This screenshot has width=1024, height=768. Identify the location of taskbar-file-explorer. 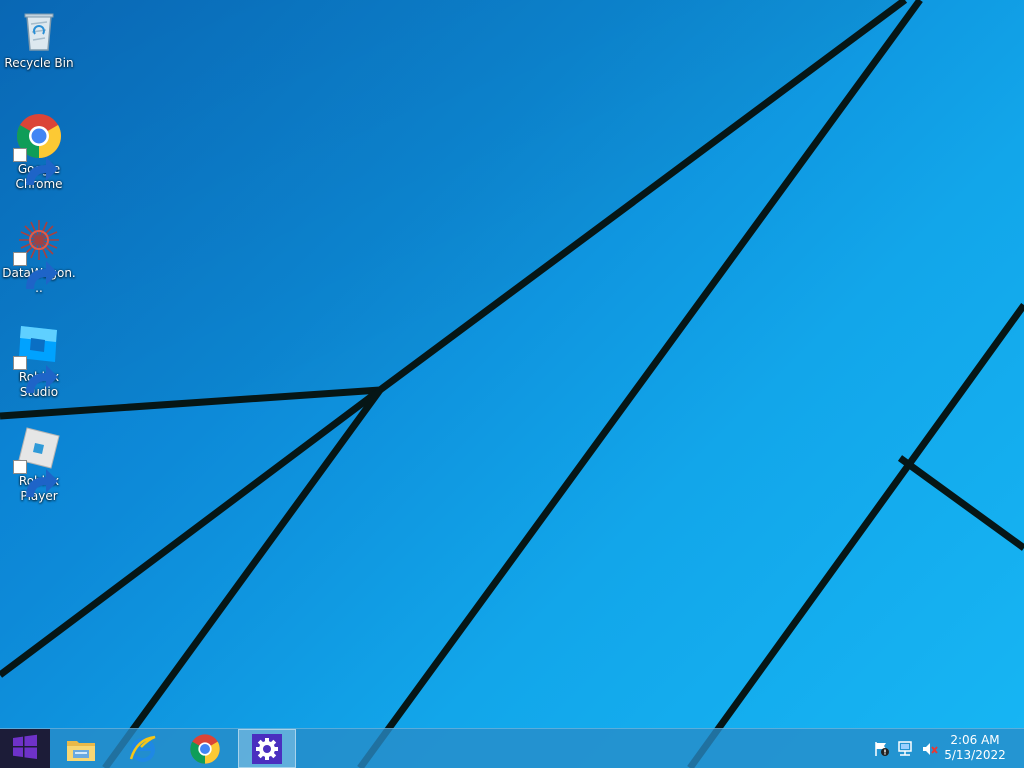
(81, 748).